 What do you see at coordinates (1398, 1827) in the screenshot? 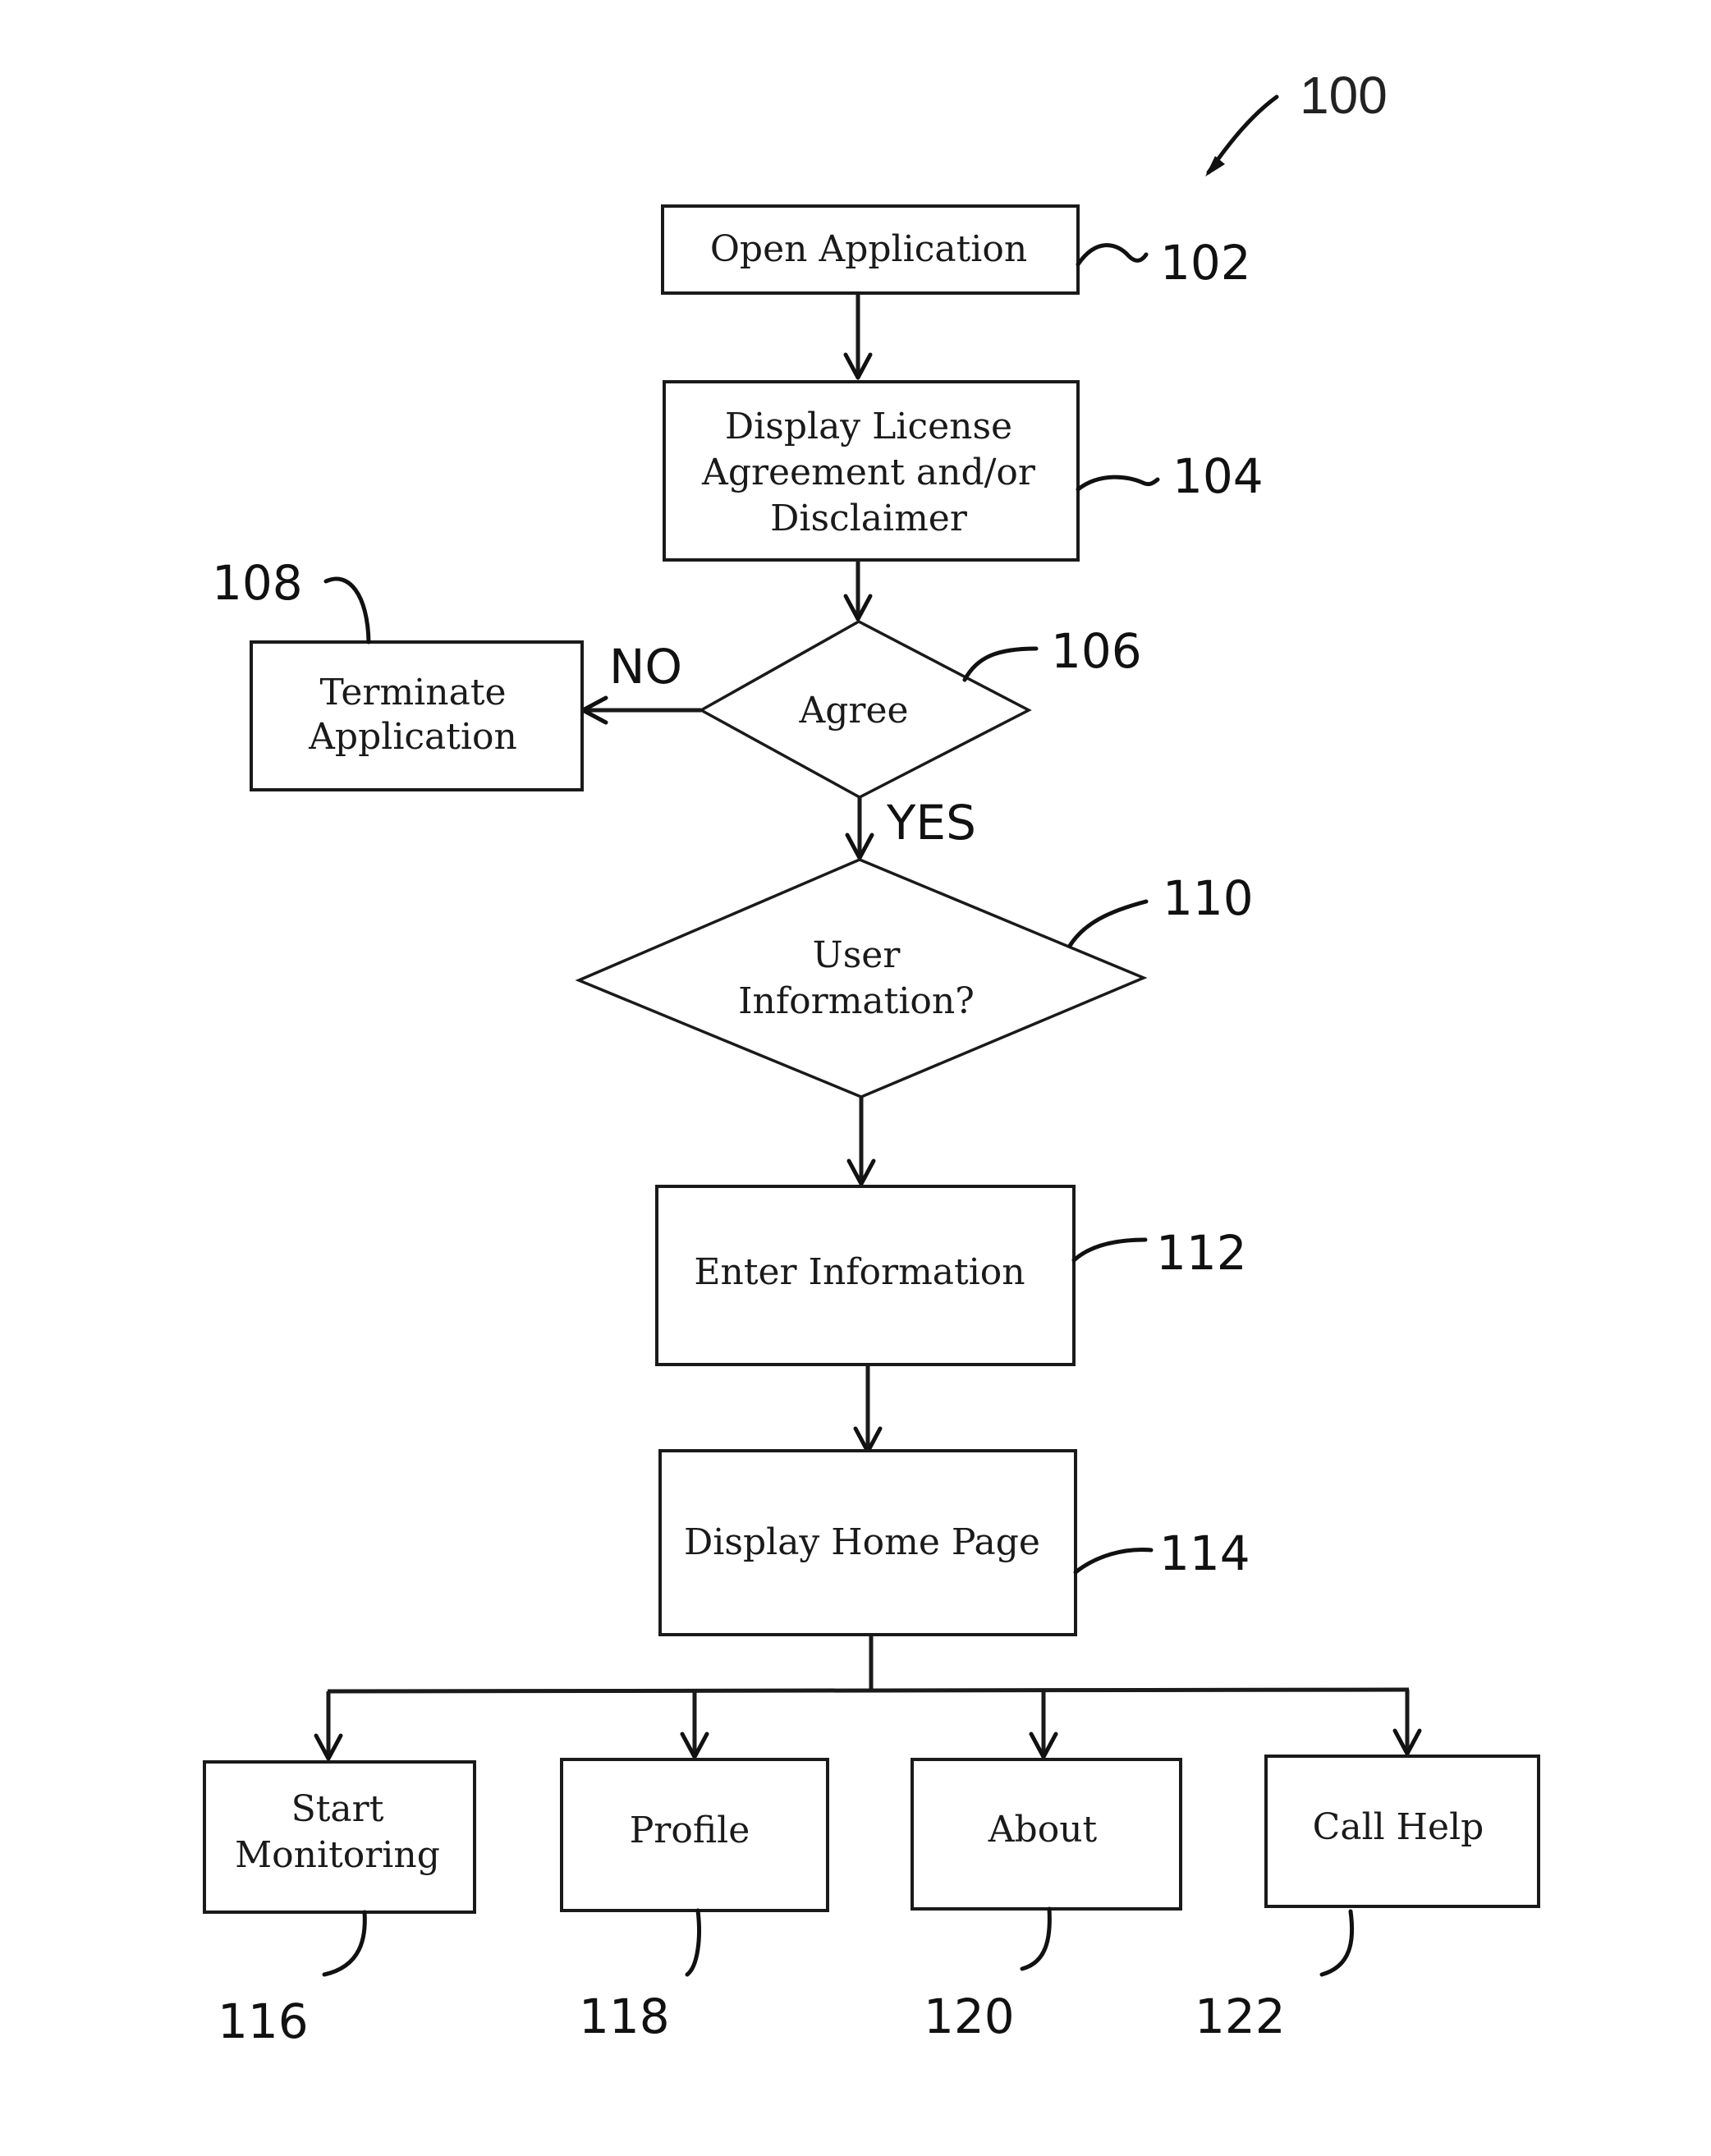
I see `node-call-help-label: Call Help` at bounding box center [1398, 1827].